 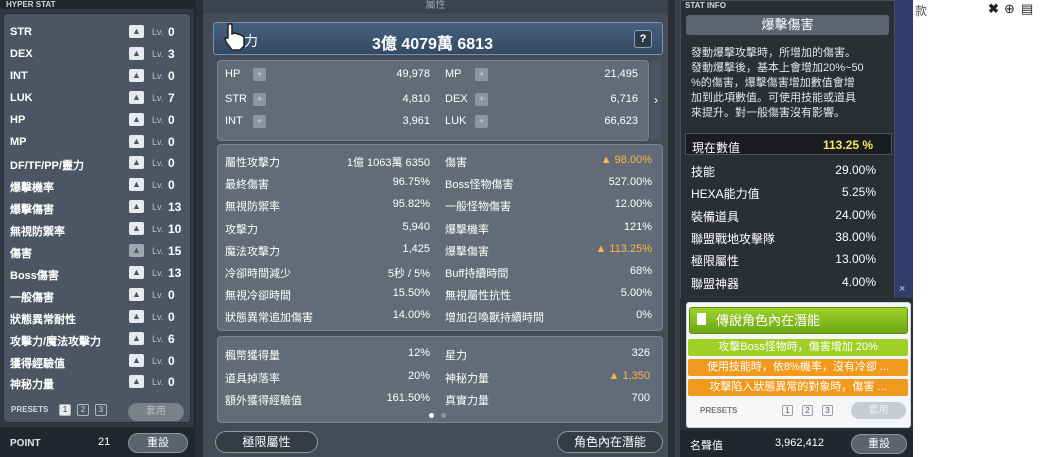 I want to click on hyper-stat-level: 13, so click(x=175, y=207).